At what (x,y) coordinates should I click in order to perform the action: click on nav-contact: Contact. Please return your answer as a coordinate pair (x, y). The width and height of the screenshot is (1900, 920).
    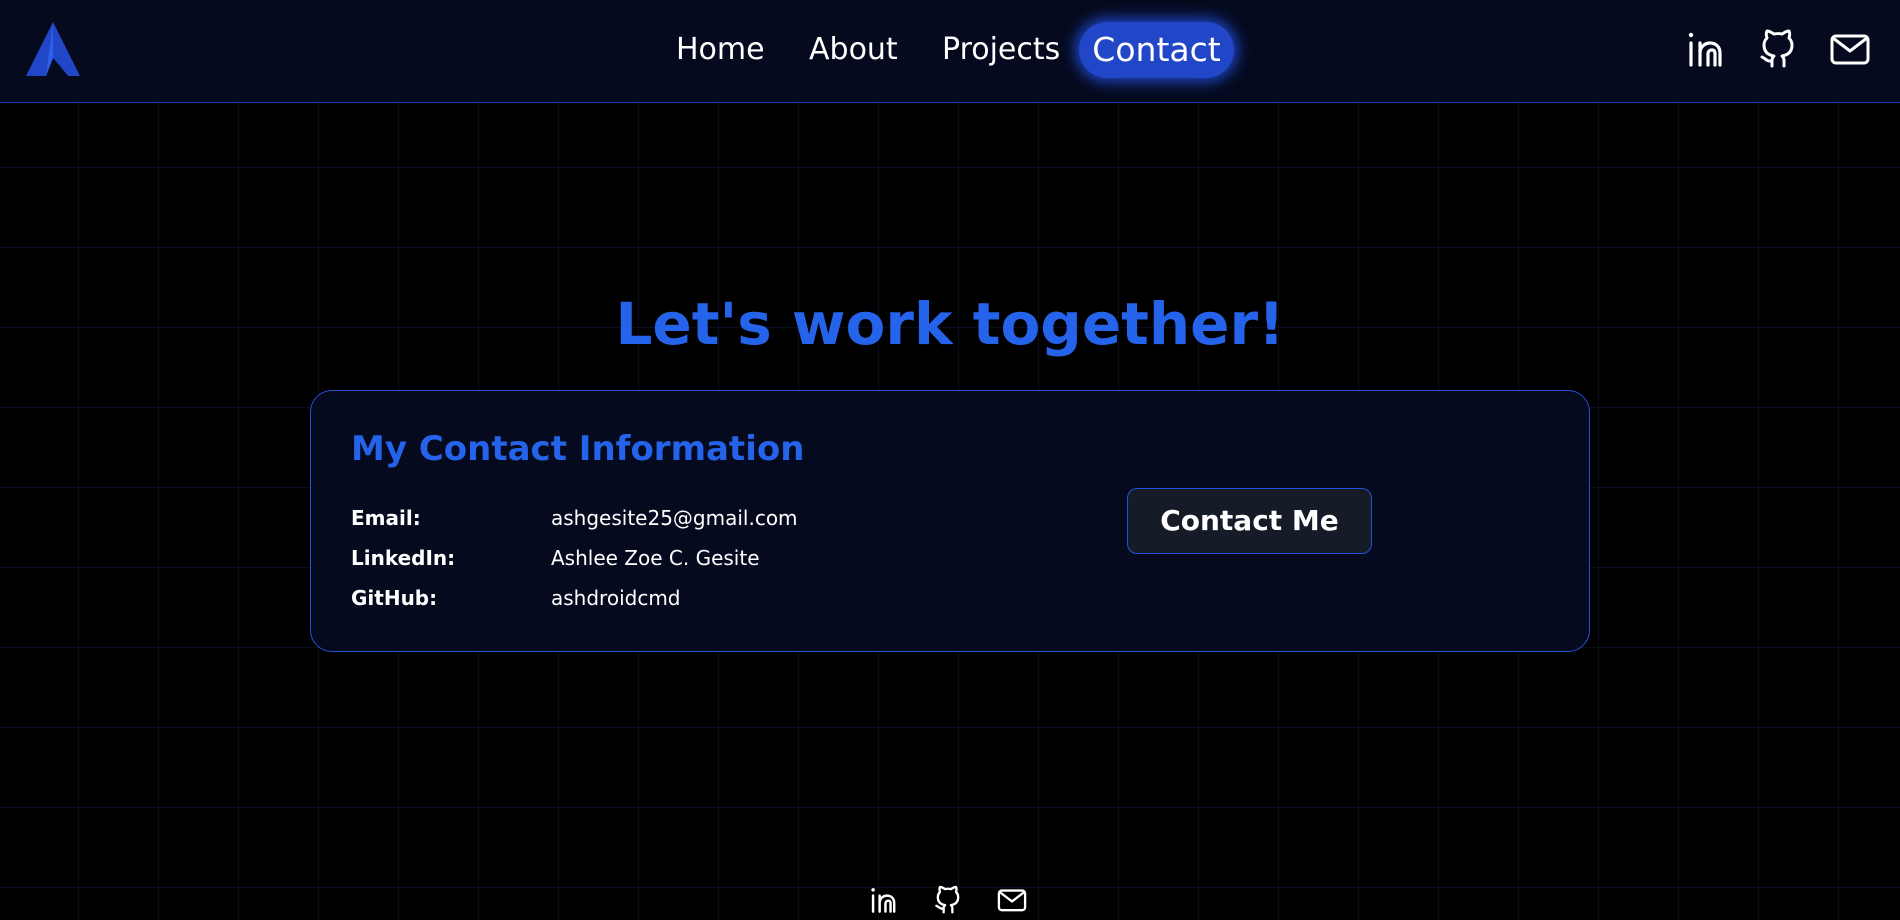
    Looking at the image, I should click on (1156, 50).